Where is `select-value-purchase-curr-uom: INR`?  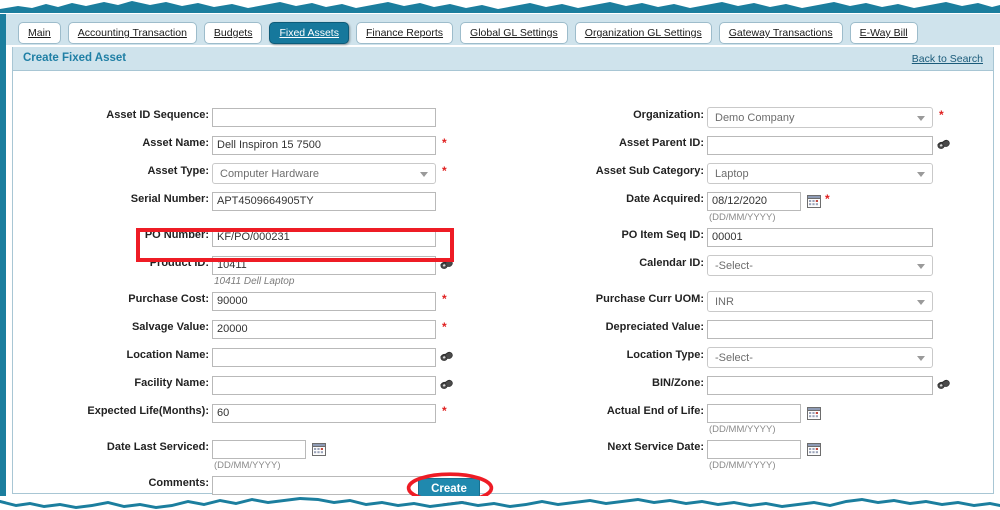
select-value-purchase-curr-uom: INR is located at coordinates (724, 301).